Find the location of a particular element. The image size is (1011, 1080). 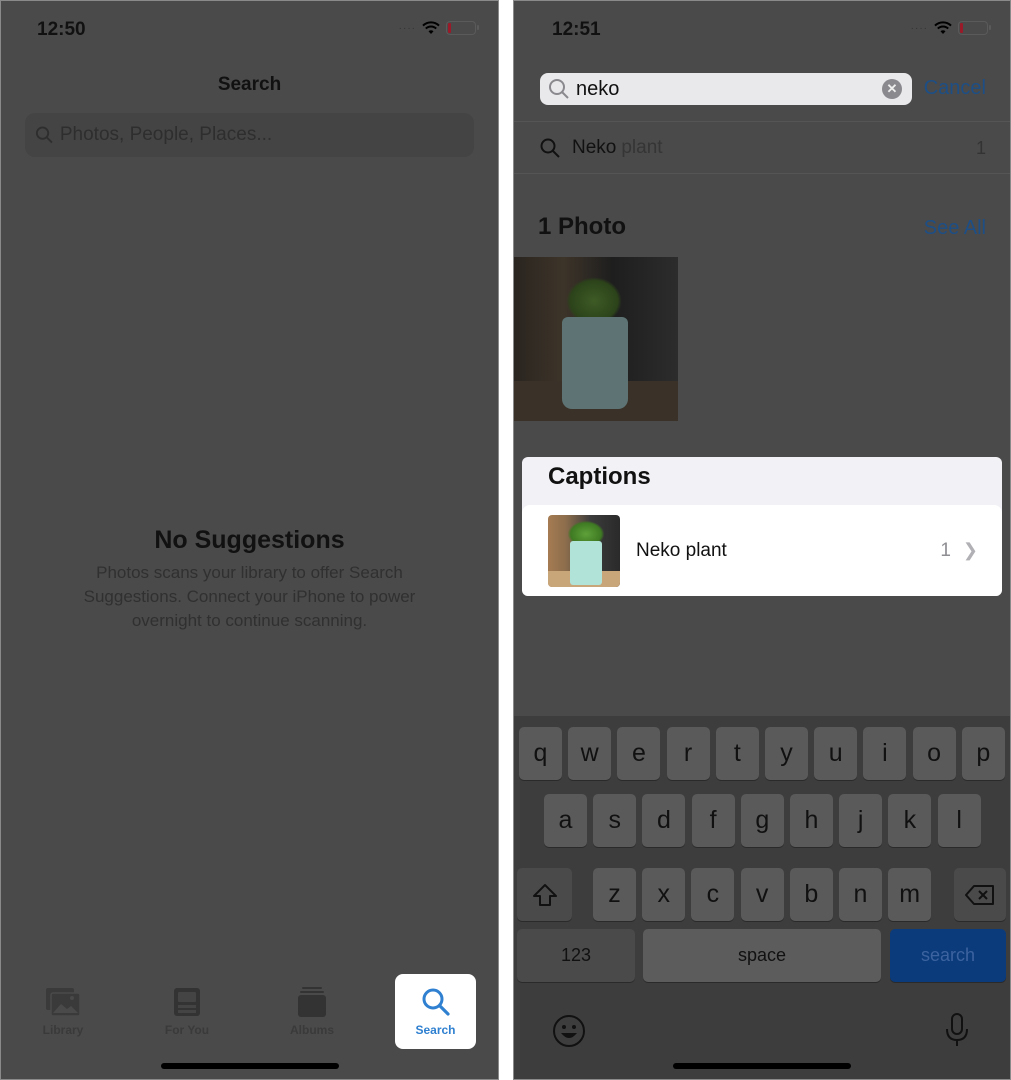

page-title: Search is located at coordinates (249, 84).